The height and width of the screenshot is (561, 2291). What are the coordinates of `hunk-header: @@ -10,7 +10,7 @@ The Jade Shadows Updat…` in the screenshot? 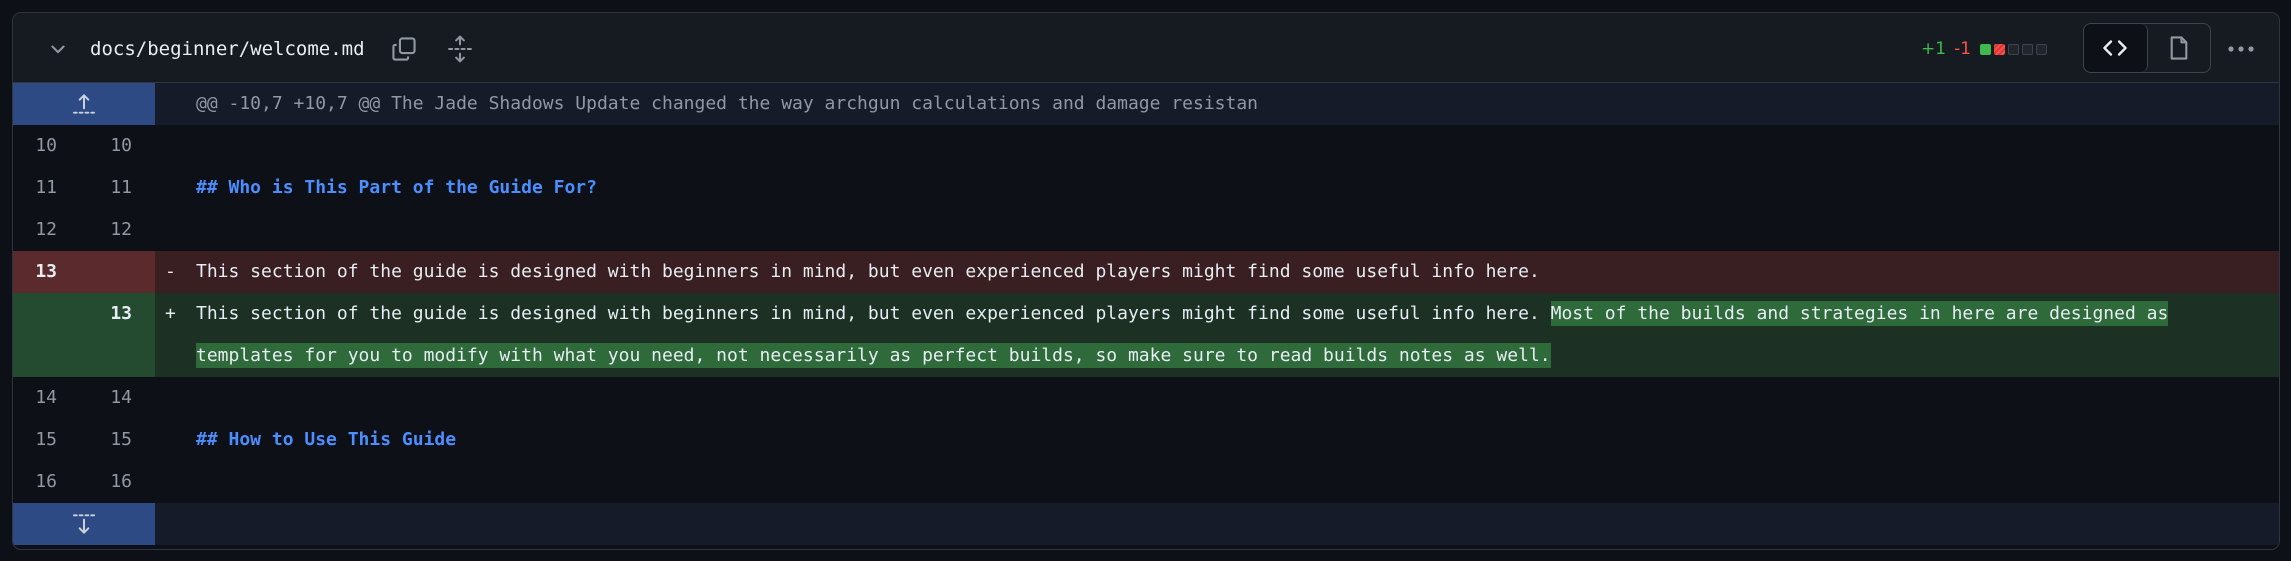 It's located at (727, 103).